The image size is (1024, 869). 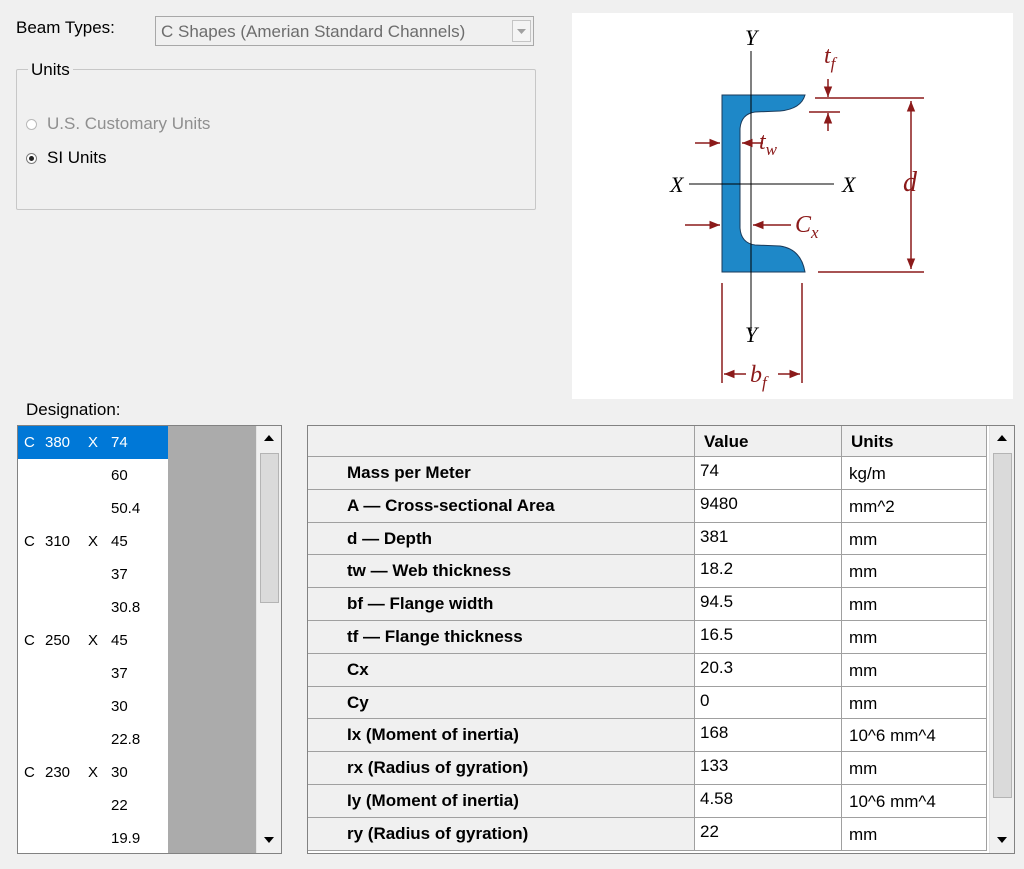 I want to click on designation-depth: 230, so click(x=58, y=772).